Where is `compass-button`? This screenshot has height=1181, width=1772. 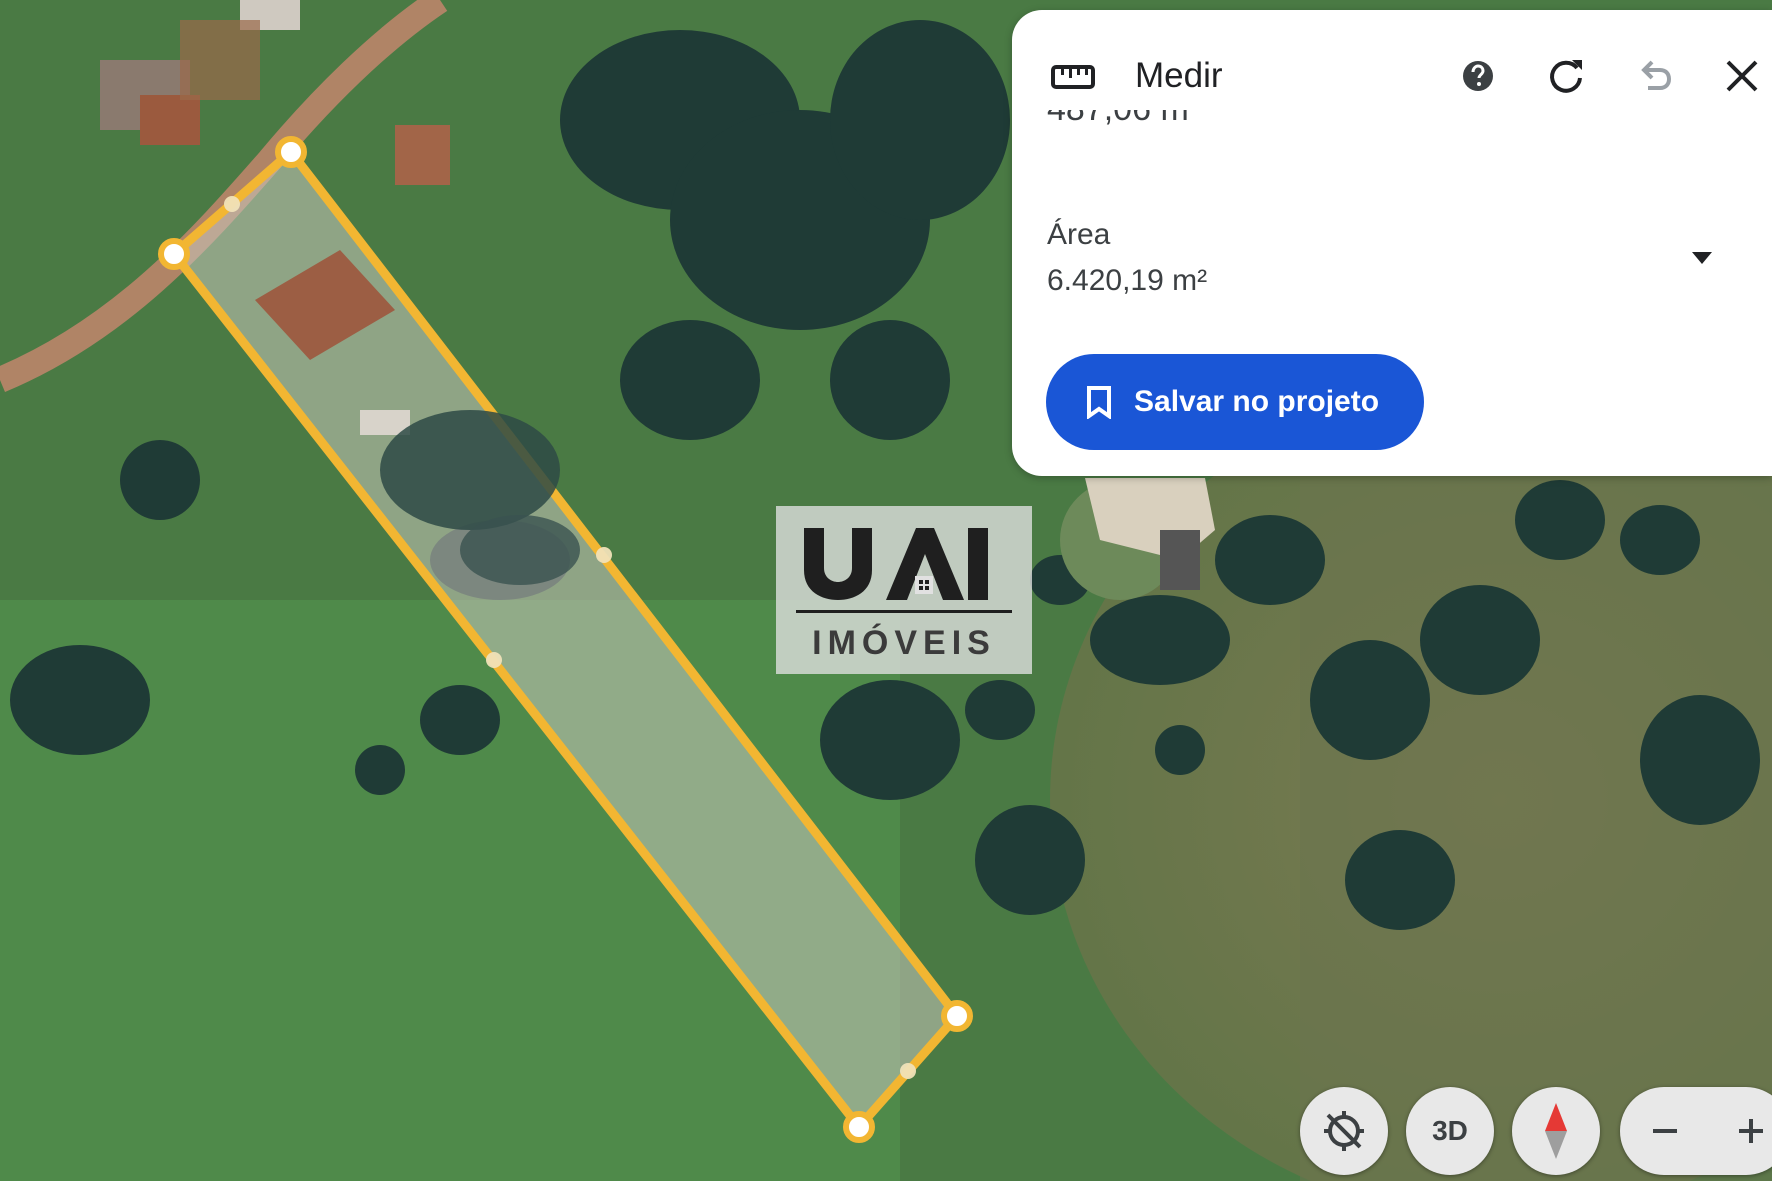
compass-button is located at coordinates (1556, 1131).